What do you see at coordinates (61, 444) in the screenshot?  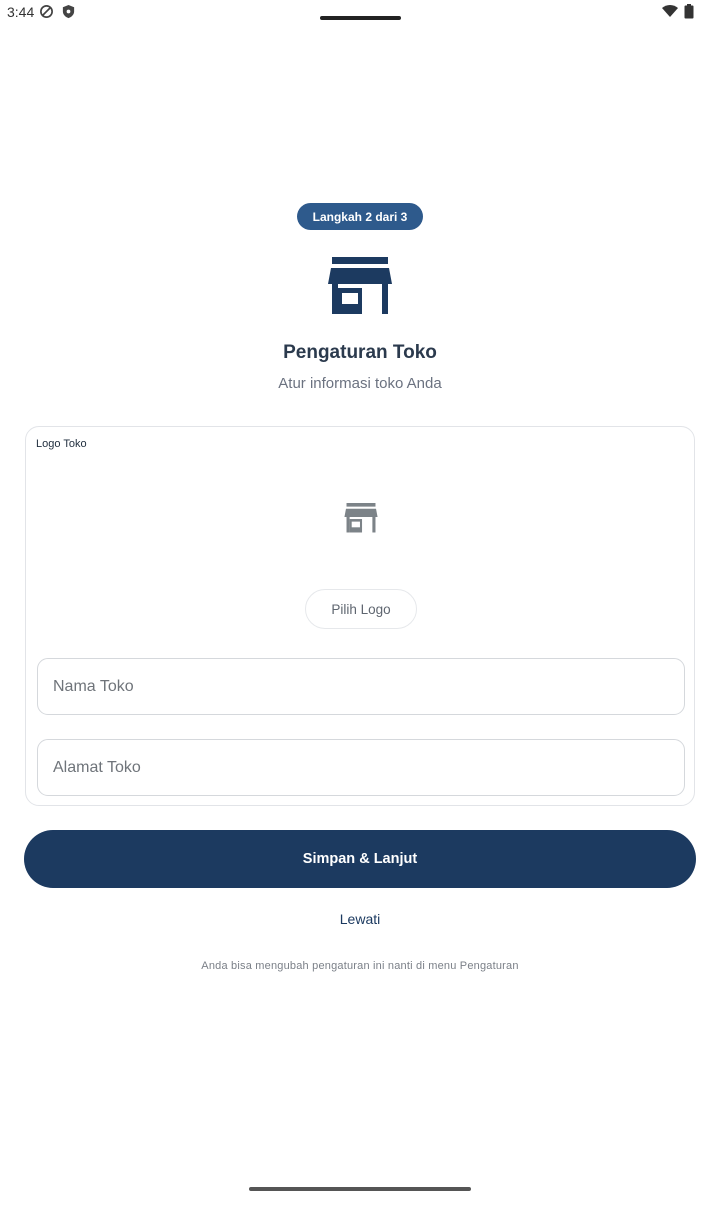 I see `logo-section-label: Logo Toko` at bounding box center [61, 444].